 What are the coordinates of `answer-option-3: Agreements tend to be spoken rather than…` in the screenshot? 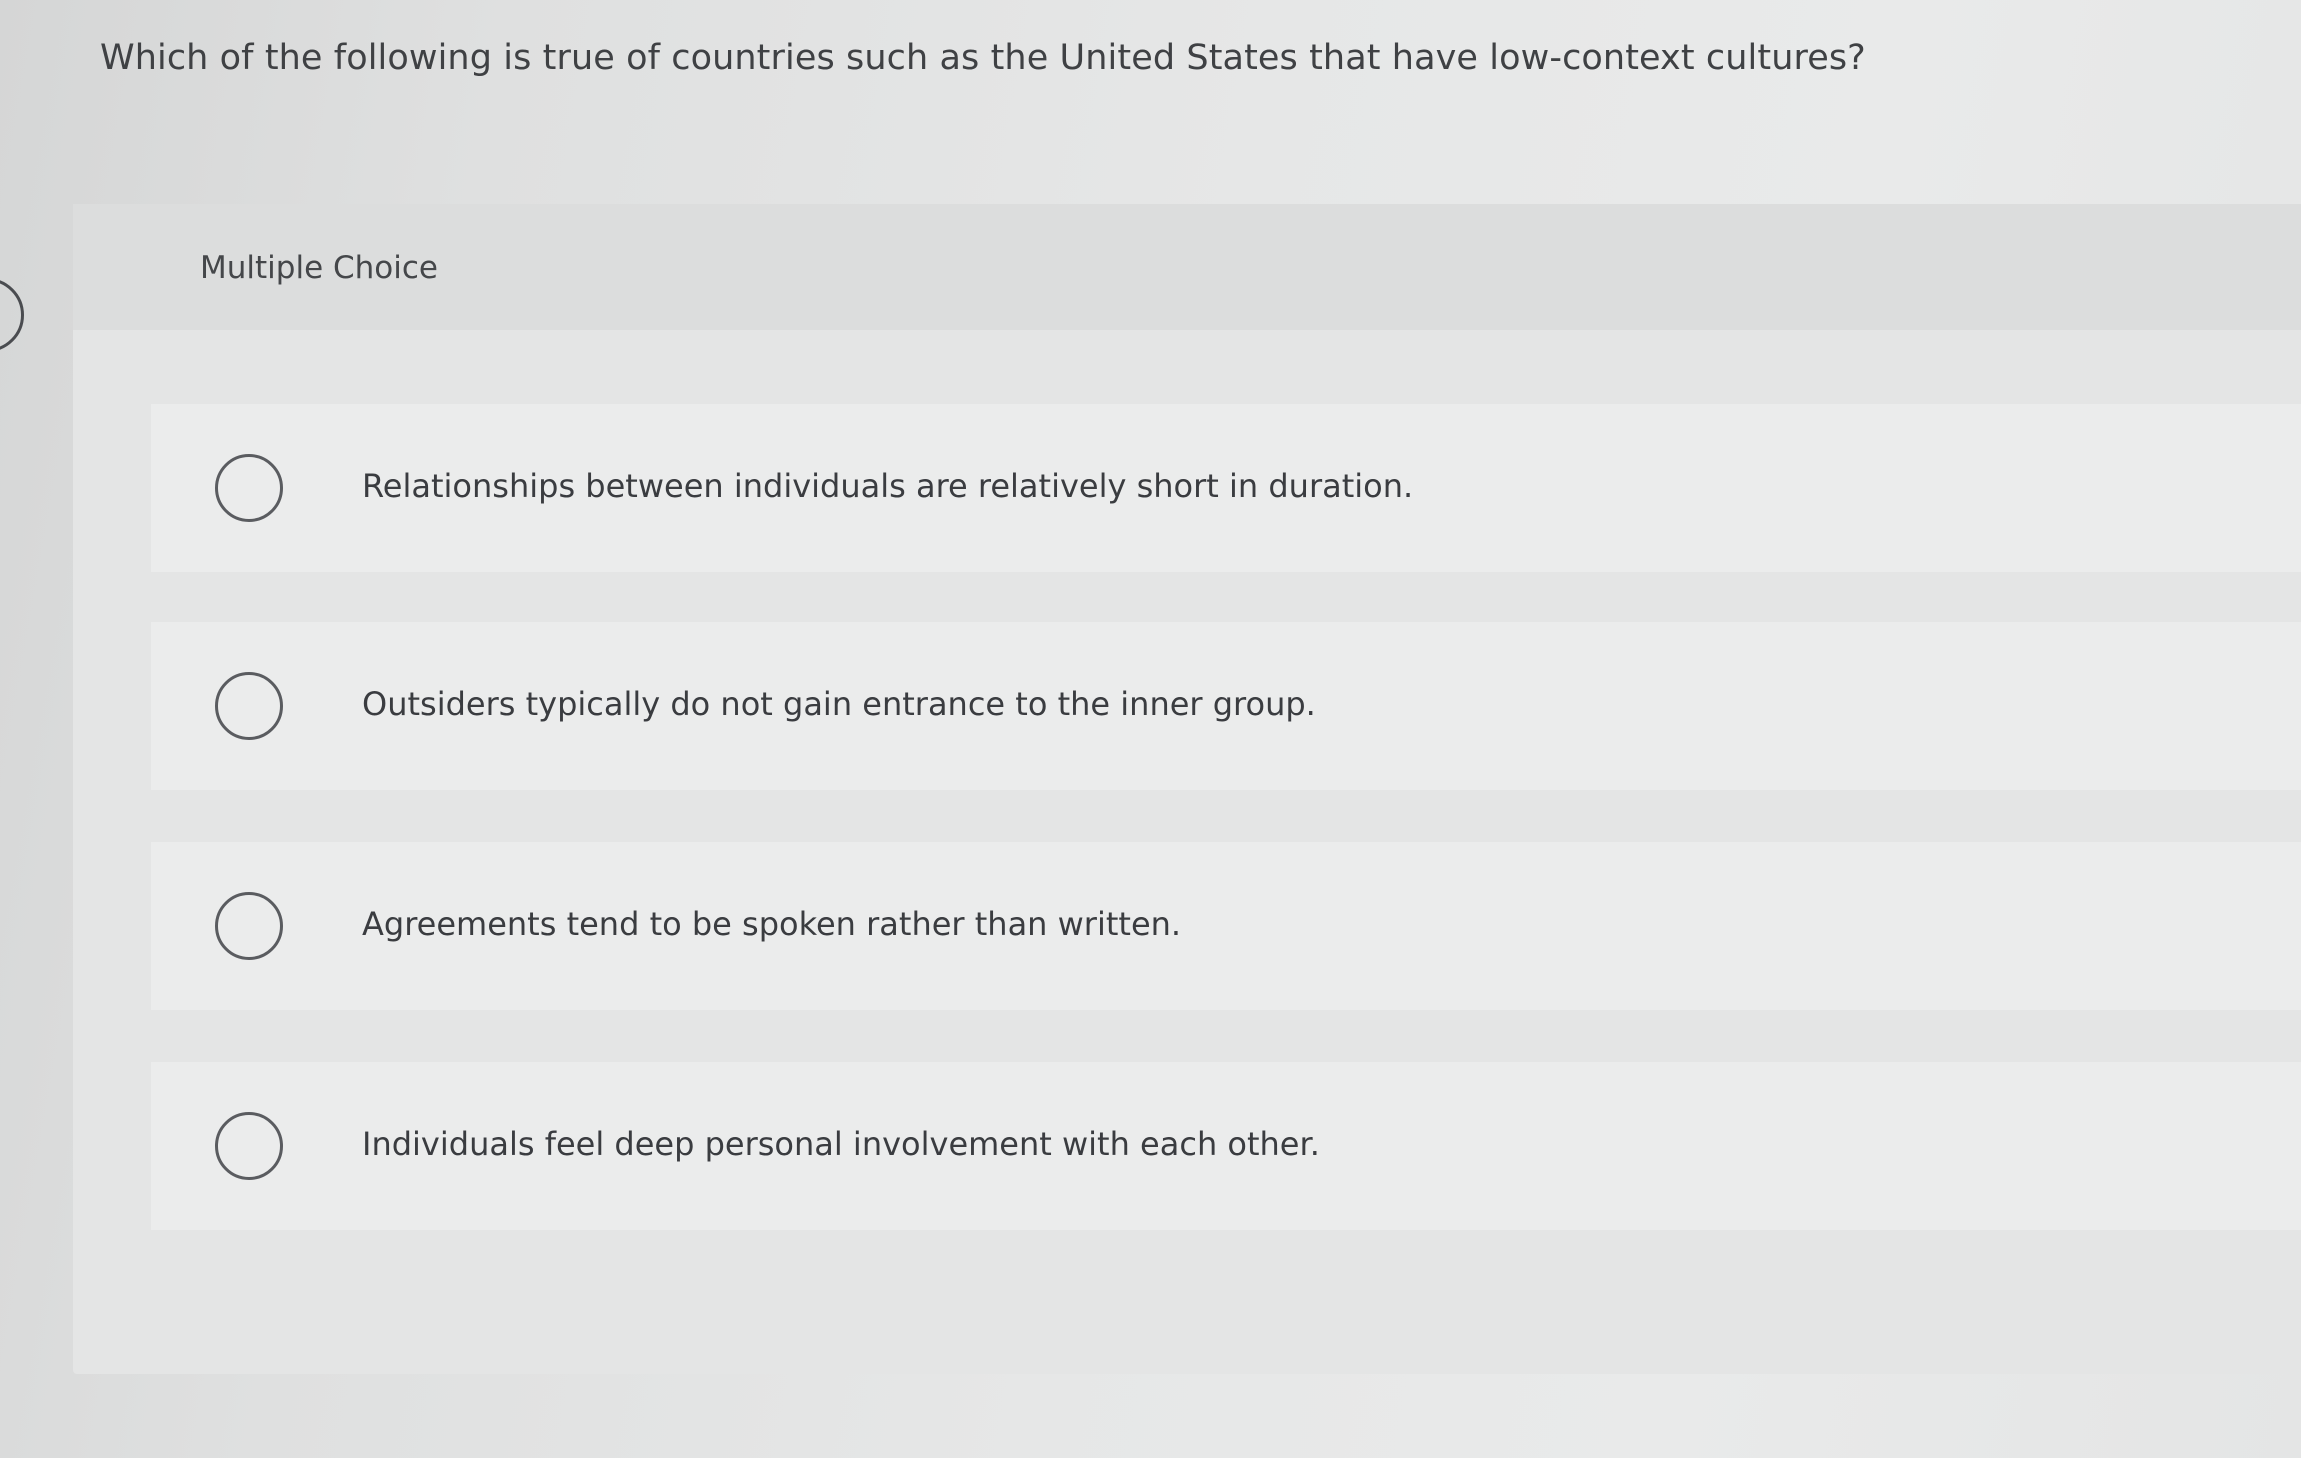 It's located at (1226, 926).